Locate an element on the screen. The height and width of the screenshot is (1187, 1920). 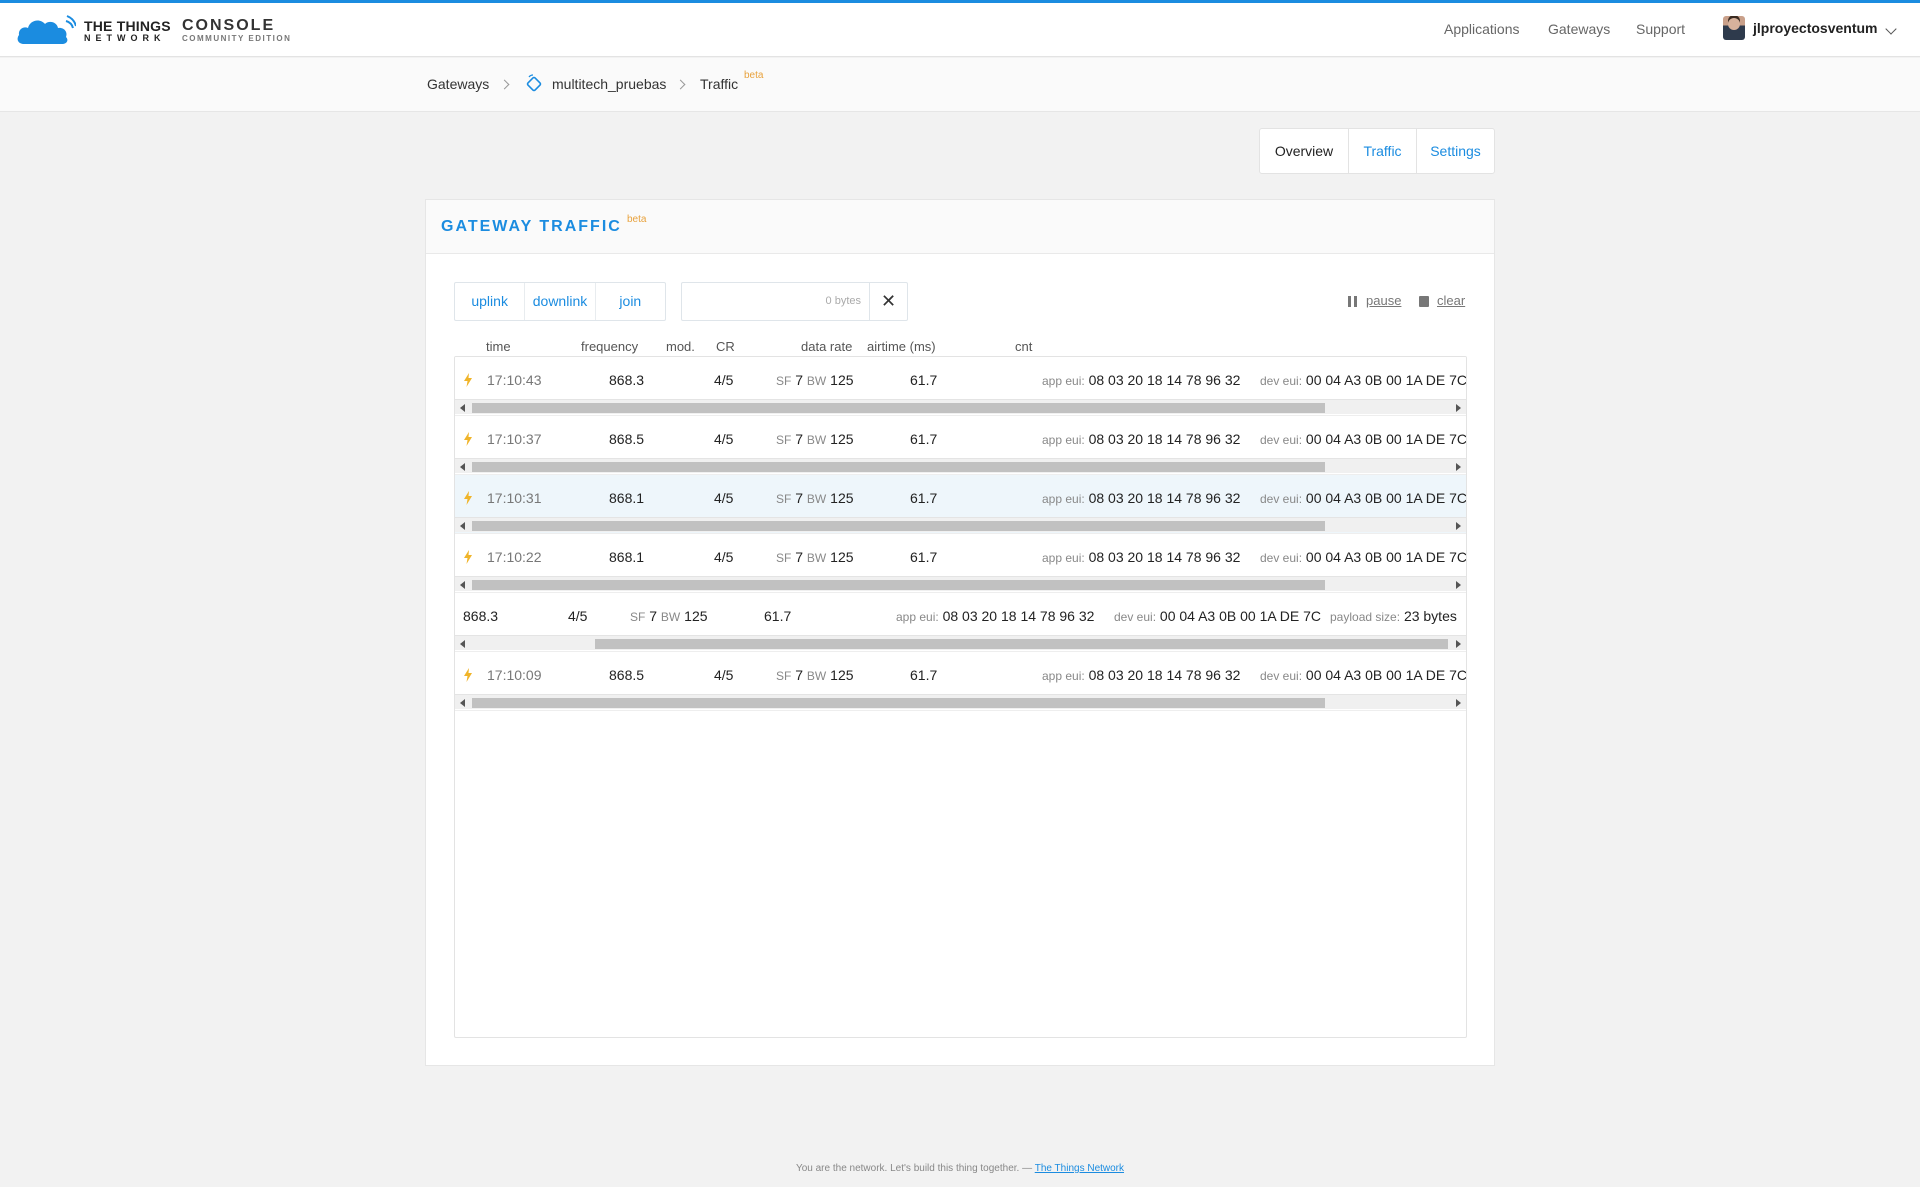
row-frequency: 868.5 is located at coordinates (627, 675).